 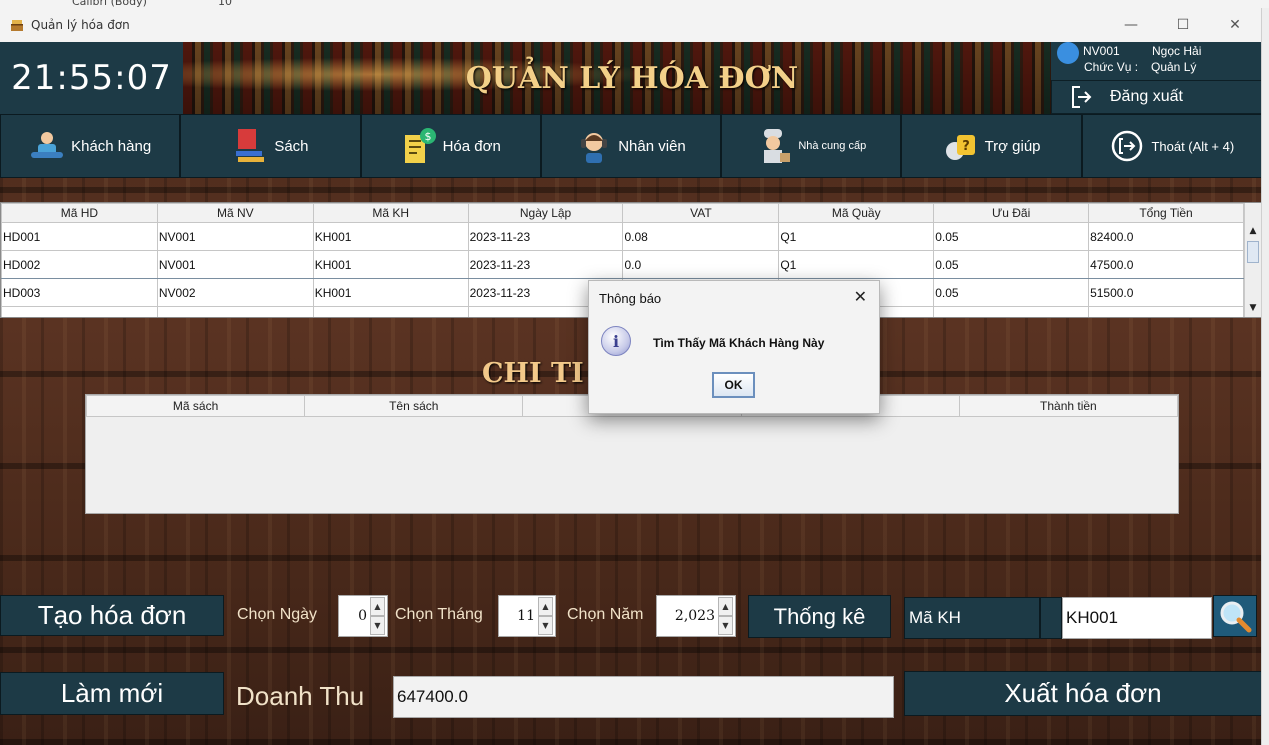 What do you see at coordinates (774, 146) in the screenshot?
I see `supplier-icon` at bounding box center [774, 146].